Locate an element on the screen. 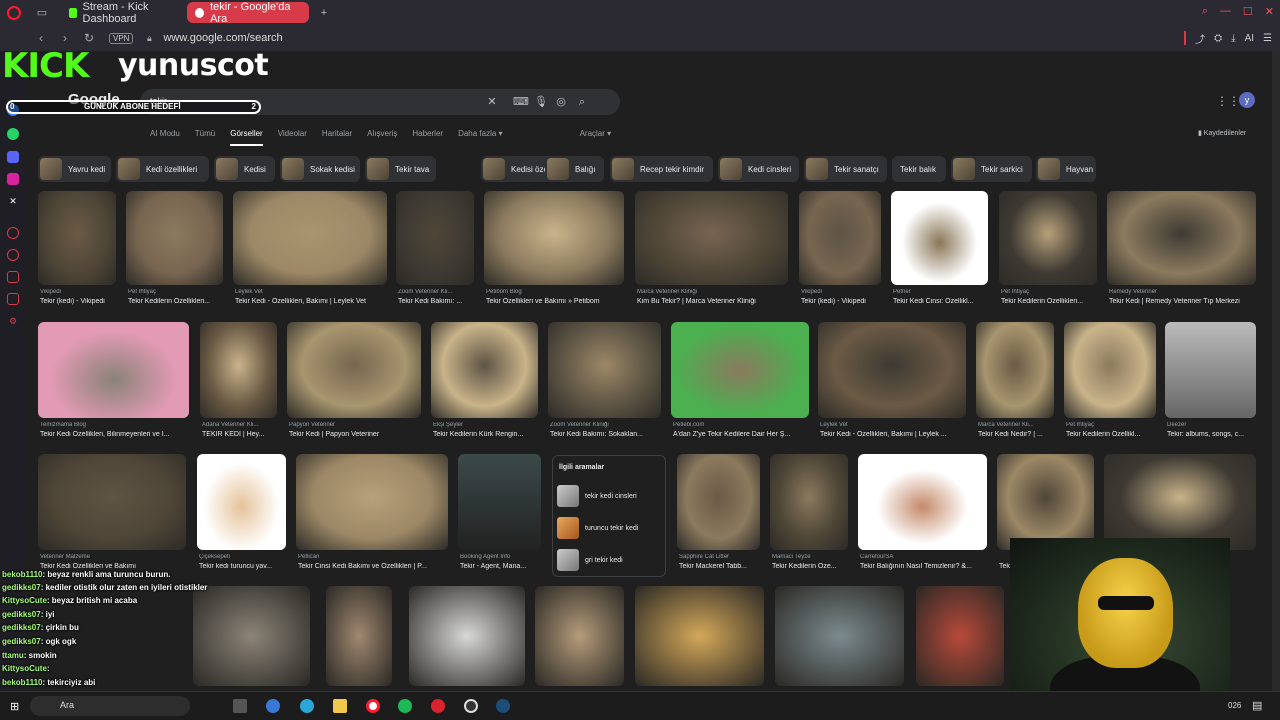 The height and width of the screenshot is (720, 1280). back-icon: ‹ is located at coordinates (41, 38).